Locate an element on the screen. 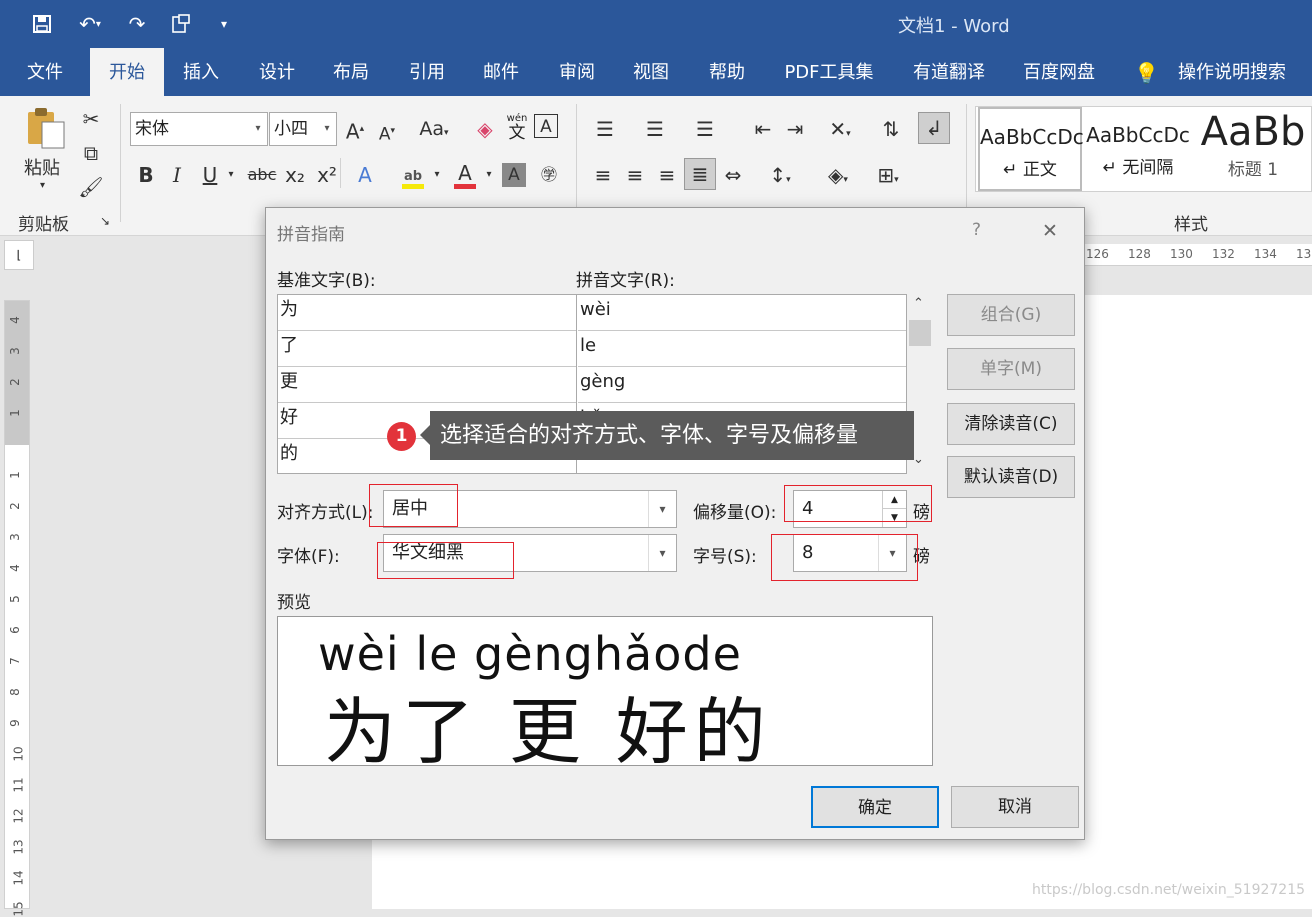 The width and height of the screenshot is (1312, 917). undo-icon: ↶ ▾ is located at coordinates (90, 24).